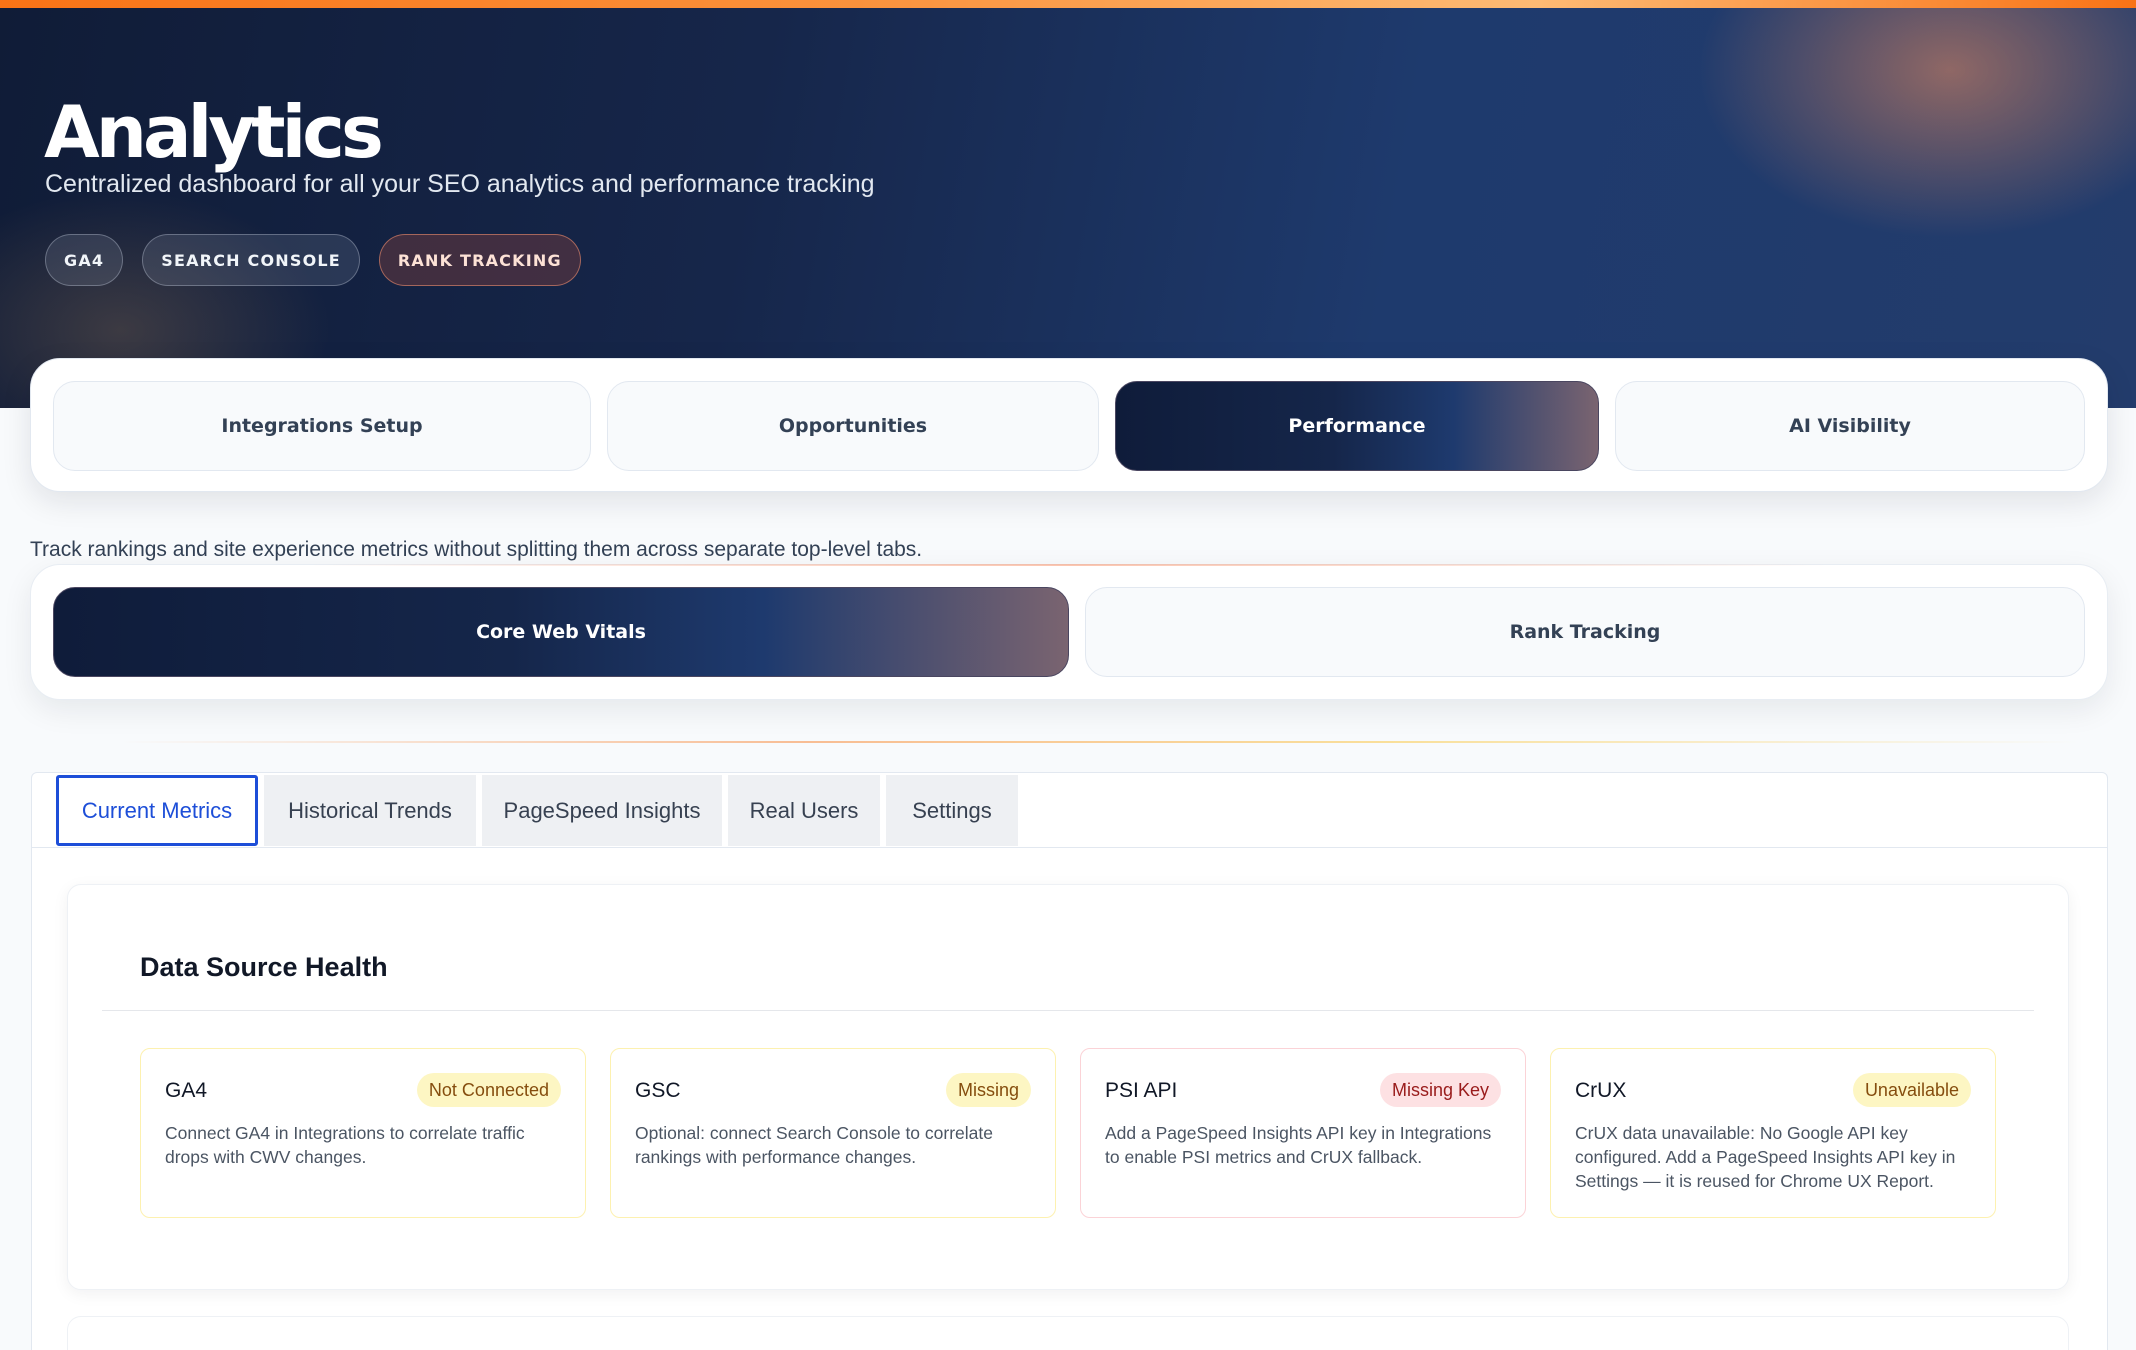  I want to click on performance-sub-tab-bar: Core Web Vitals Rank Tracking, so click(1069, 632).